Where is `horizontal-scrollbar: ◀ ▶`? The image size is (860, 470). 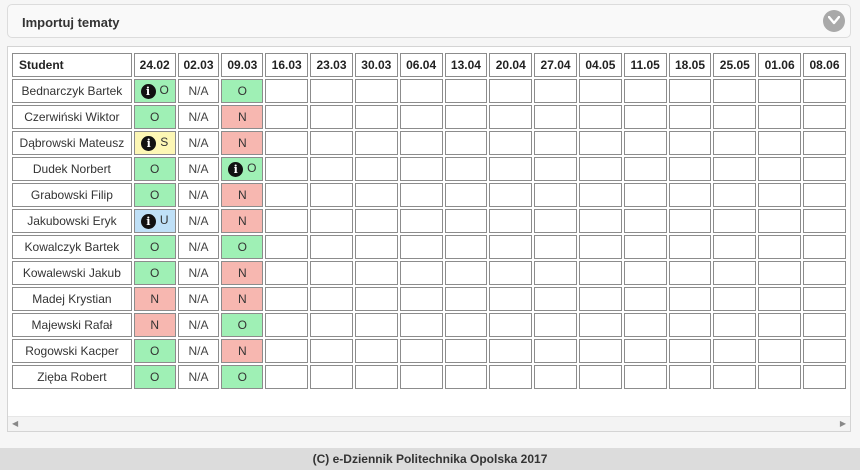
horizontal-scrollbar: ◀ ▶ is located at coordinates (429, 423).